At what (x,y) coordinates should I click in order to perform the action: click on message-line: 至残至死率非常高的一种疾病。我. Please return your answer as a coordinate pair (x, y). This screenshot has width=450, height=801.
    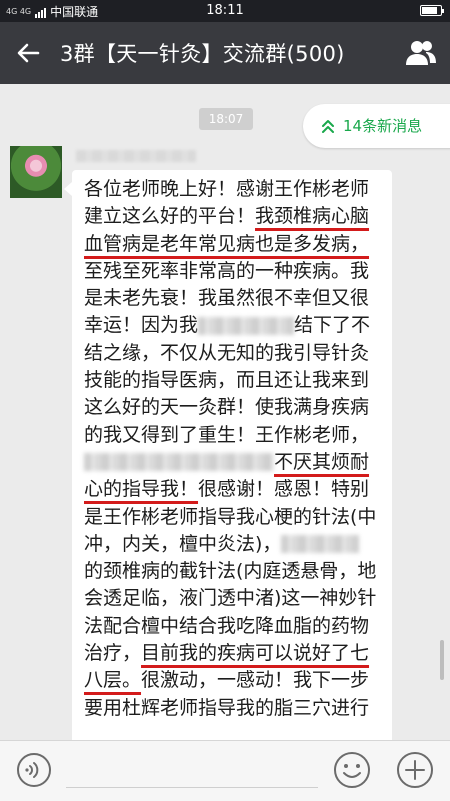
    Looking at the image, I should click on (234, 271).